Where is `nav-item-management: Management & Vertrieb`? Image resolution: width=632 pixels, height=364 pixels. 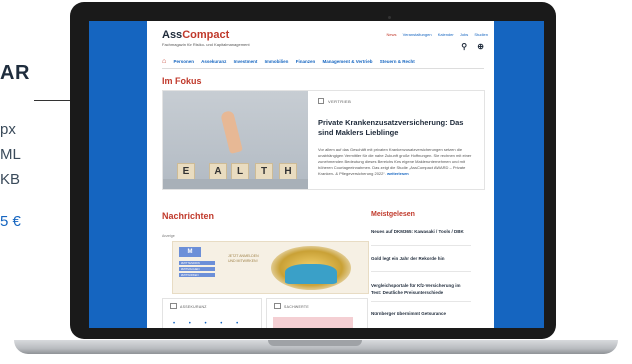
nav-item-management: Management & Vertrieb is located at coordinates (347, 61).